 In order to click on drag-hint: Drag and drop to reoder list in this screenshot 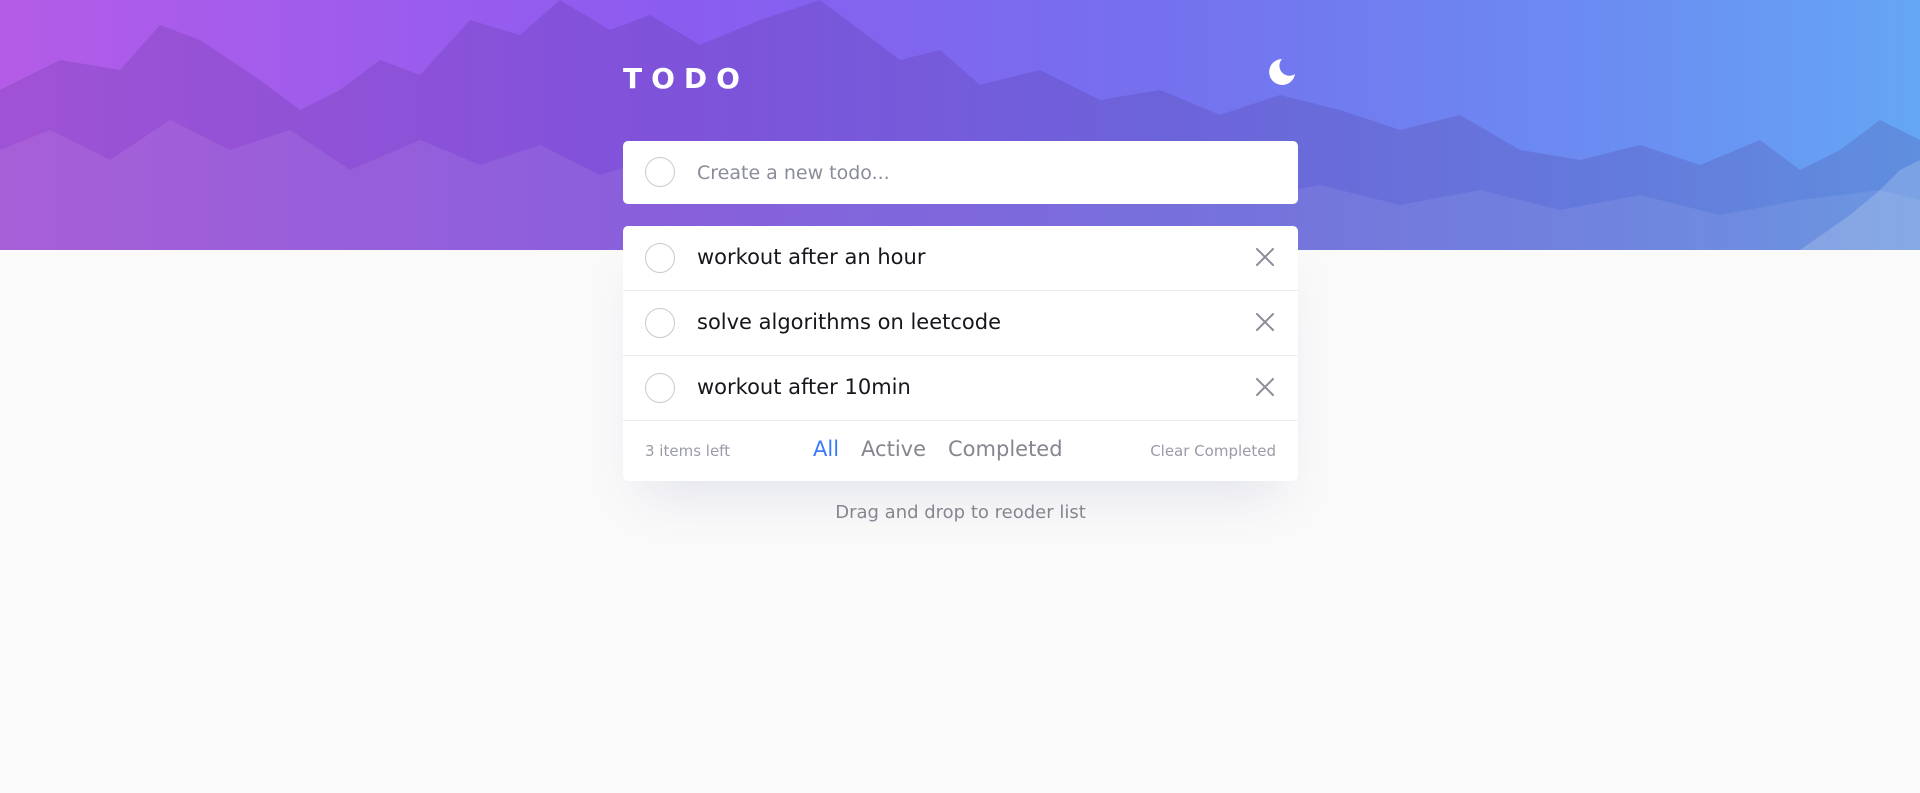, I will do `click(960, 512)`.